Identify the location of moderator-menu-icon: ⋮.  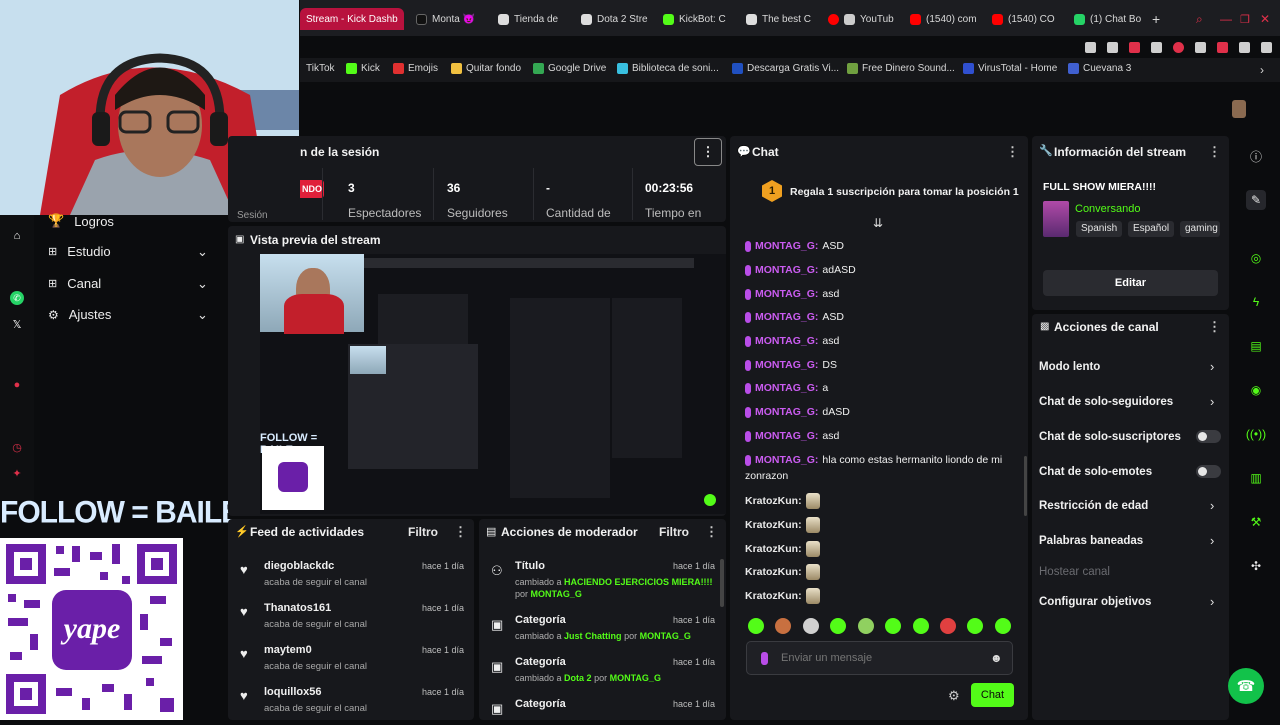
(711, 532).